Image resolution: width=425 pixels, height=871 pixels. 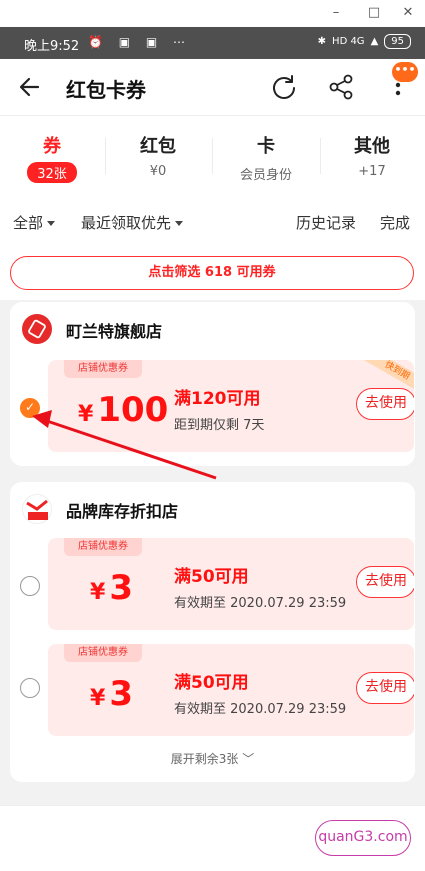 I want to click on chevron-down-icon: ﹀, so click(x=248, y=759).